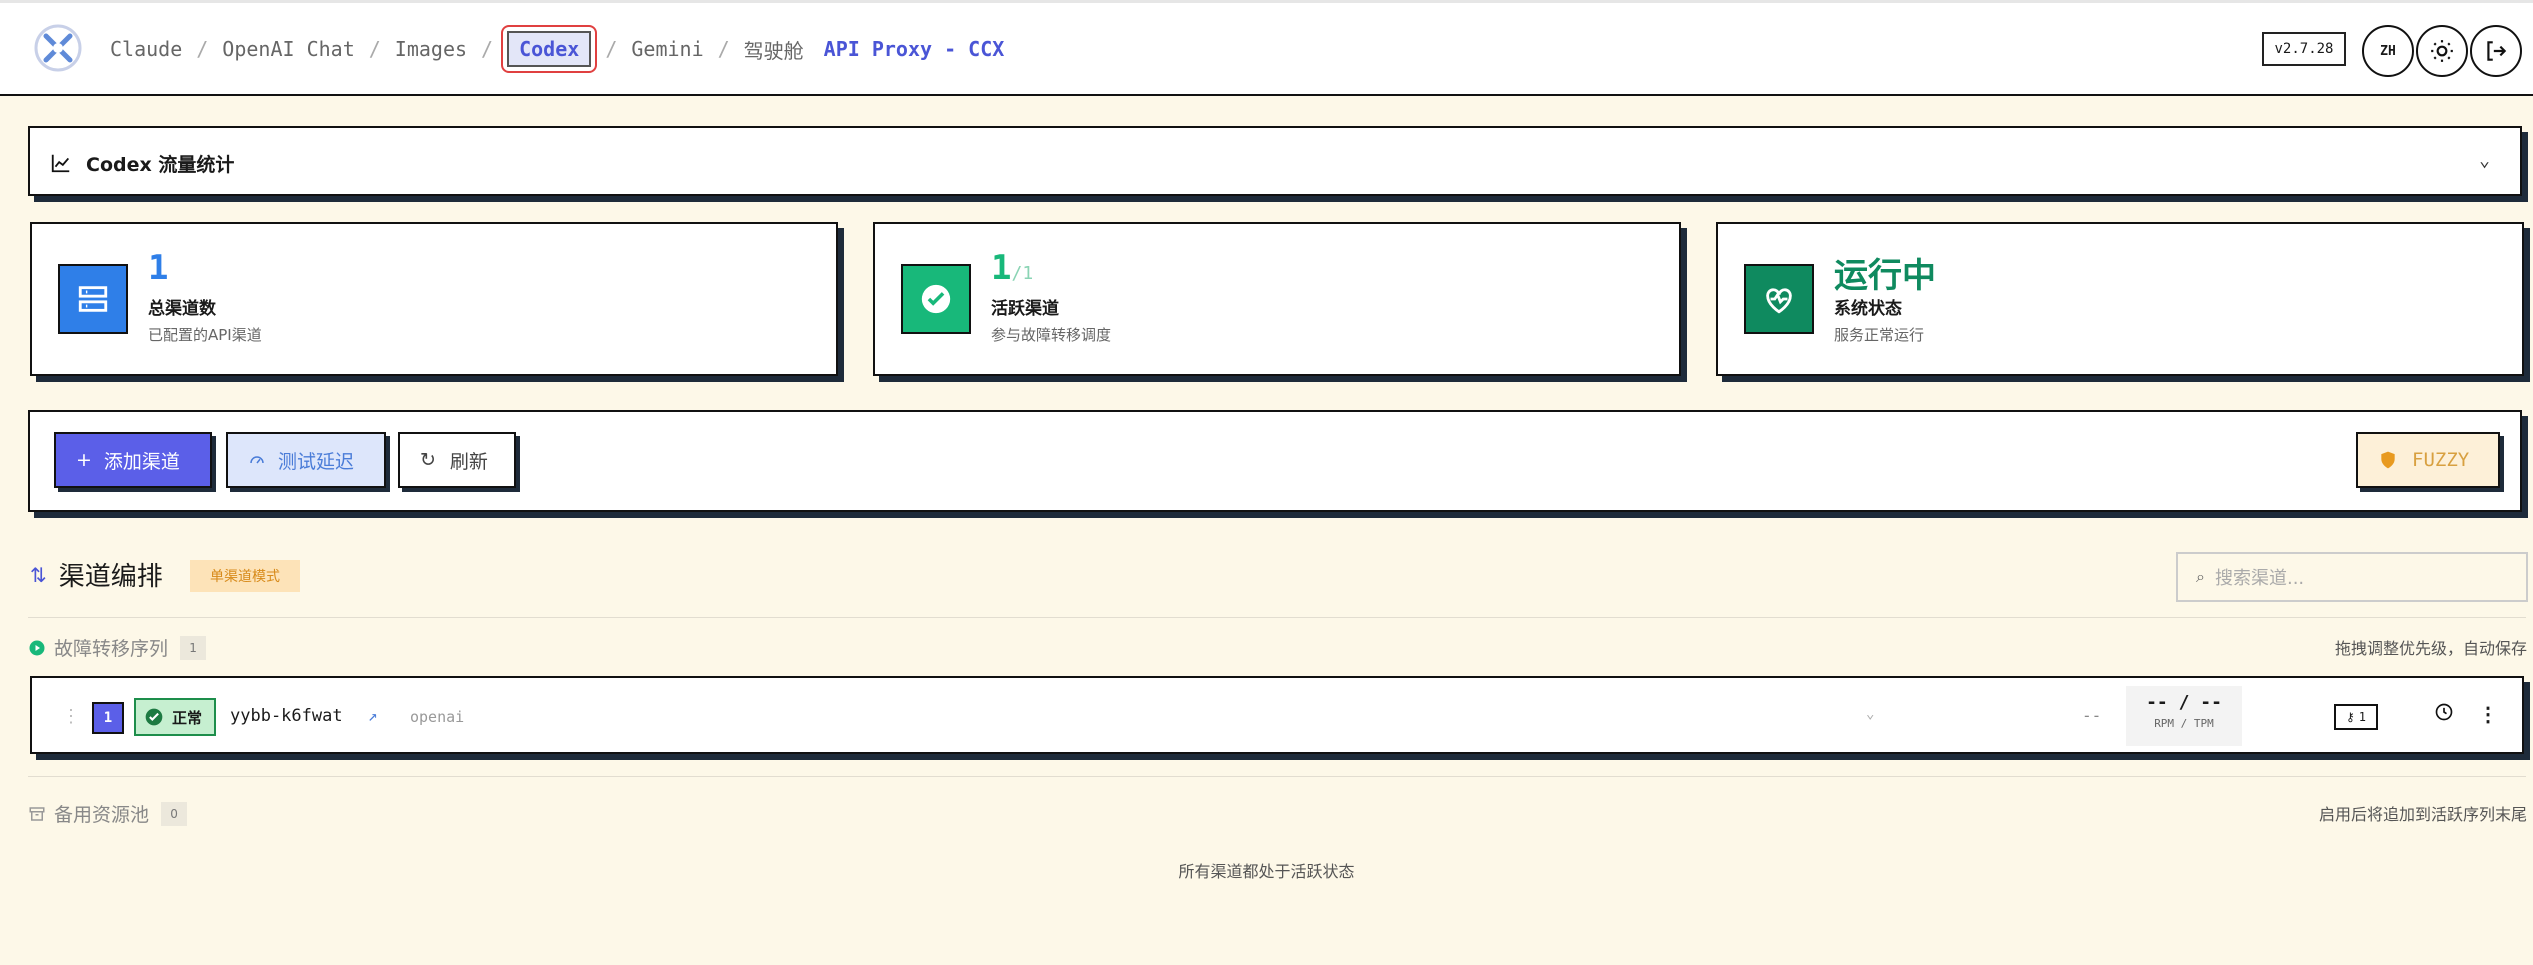  What do you see at coordinates (2304, 49) in the screenshot?
I see `version-badge: v2.7.28` at bounding box center [2304, 49].